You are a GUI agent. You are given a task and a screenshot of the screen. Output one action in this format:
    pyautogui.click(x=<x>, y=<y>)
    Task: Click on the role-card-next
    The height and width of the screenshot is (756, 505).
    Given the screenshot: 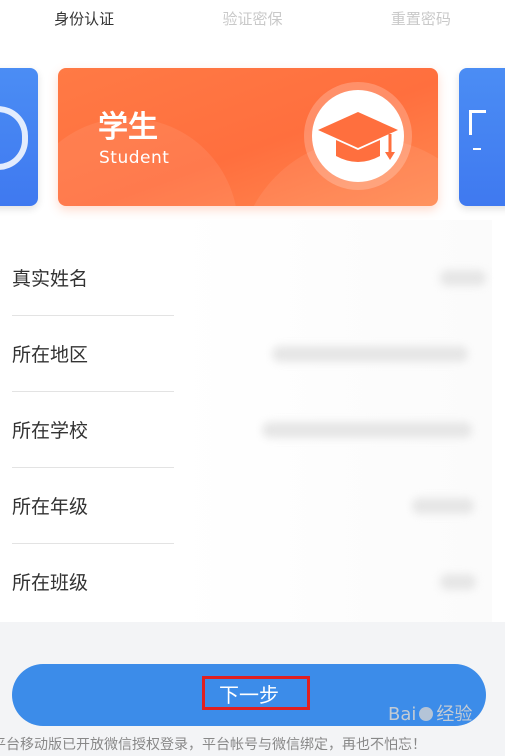 What is the action you would take?
    pyautogui.click(x=482, y=137)
    